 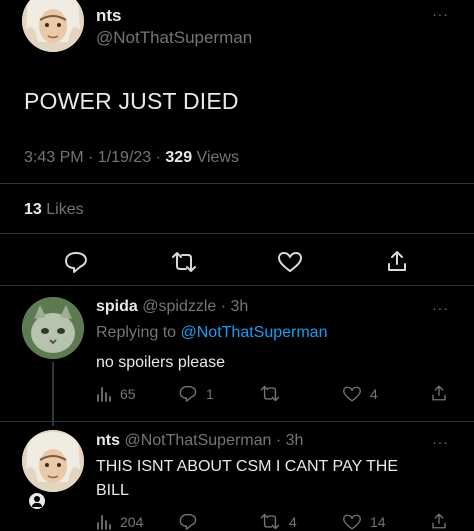 I want to click on reply2-avatar, so click(x=53, y=461).